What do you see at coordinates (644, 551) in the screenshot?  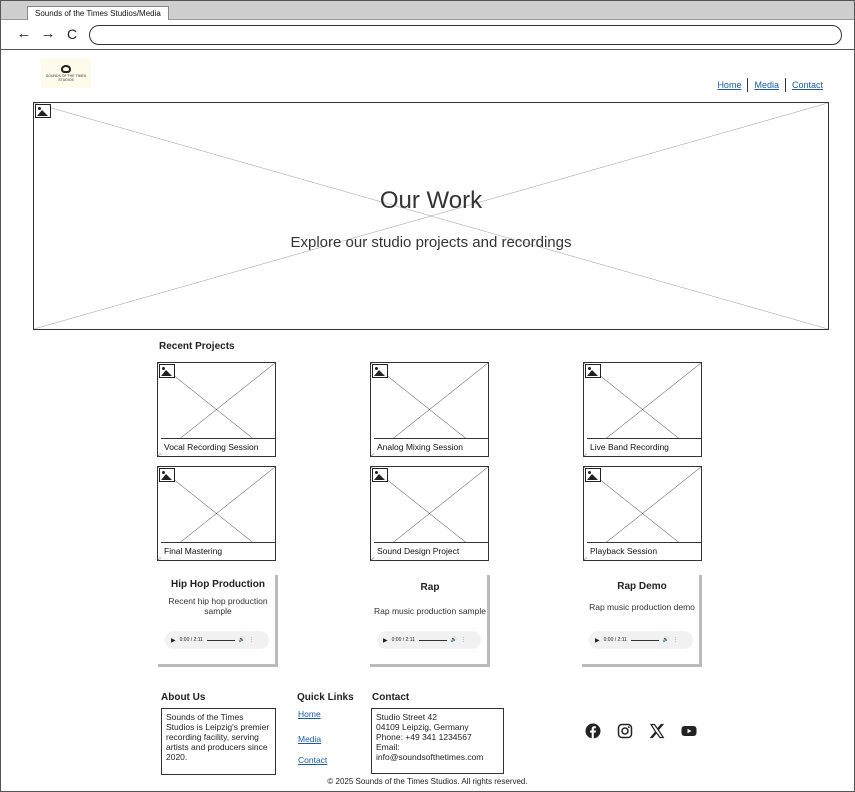 I see `project-caption: Playback Session` at bounding box center [644, 551].